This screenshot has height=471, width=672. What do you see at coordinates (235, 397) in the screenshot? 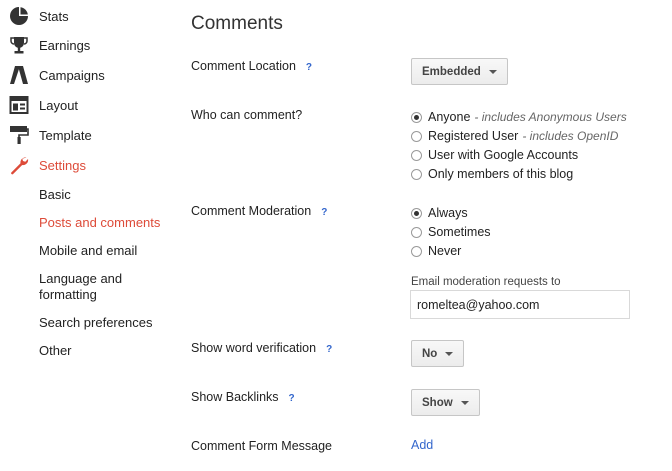
I see `field-label-text: Show Backlinks` at bounding box center [235, 397].